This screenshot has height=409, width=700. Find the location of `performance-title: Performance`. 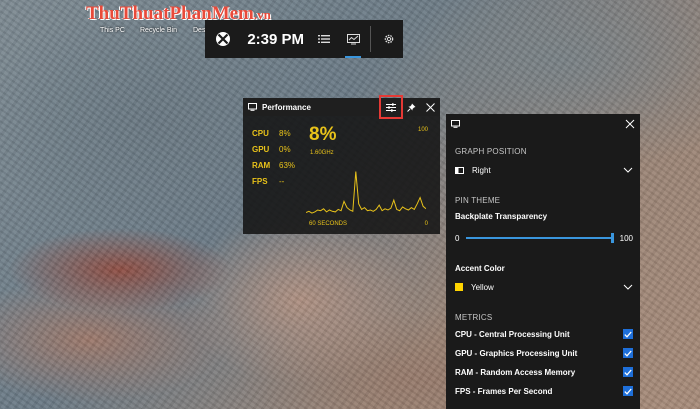

performance-title: Performance is located at coordinates (286, 107).